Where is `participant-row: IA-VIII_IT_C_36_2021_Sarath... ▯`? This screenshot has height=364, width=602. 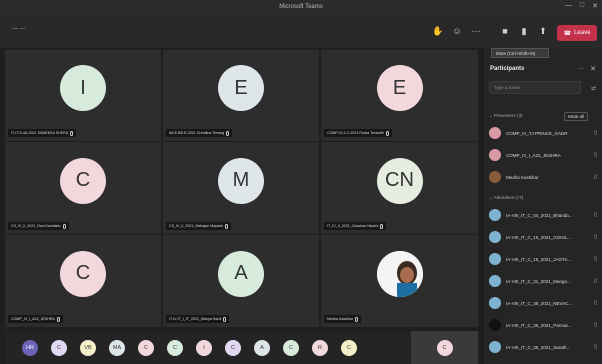
participant-row: IA-VIII_IT_C_36_2021_Sarath... ▯ is located at coordinates (543, 347).